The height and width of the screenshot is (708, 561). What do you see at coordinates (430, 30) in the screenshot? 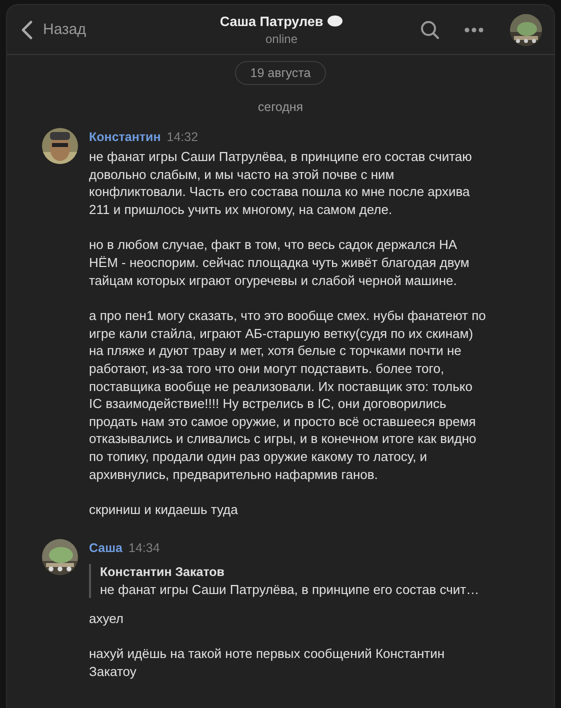
I see `search-icon` at bounding box center [430, 30].